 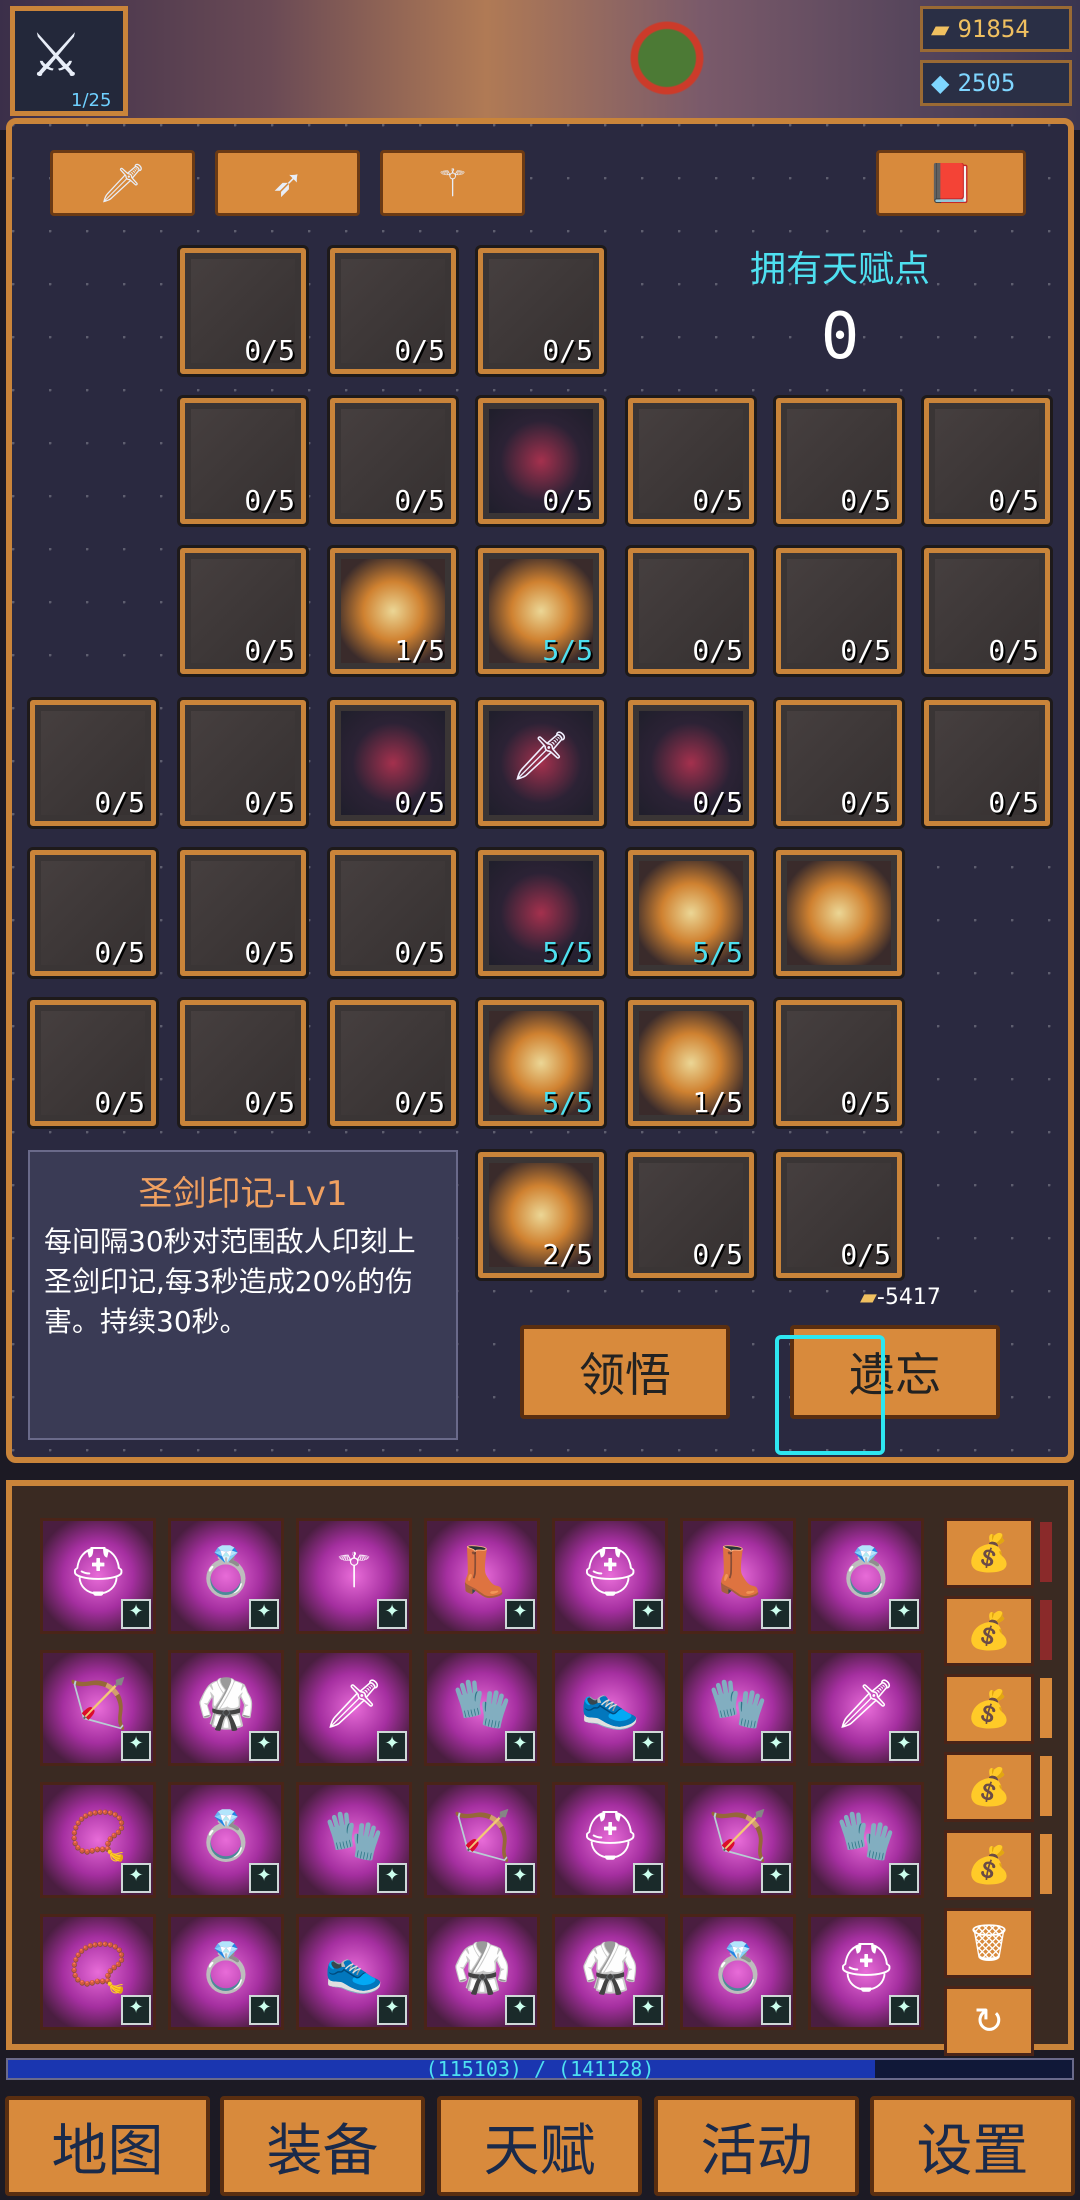 What do you see at coordinates (69, 61) in the screenshot?
I see `avatar: ⚔ 1/25` at bounding box center [69, 61].